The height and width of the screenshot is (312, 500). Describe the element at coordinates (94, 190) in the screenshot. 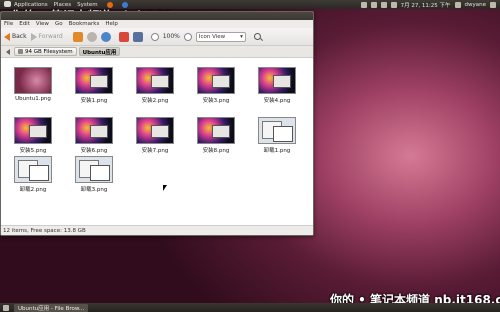

I see `file-name: 卸载3.png` at that location.